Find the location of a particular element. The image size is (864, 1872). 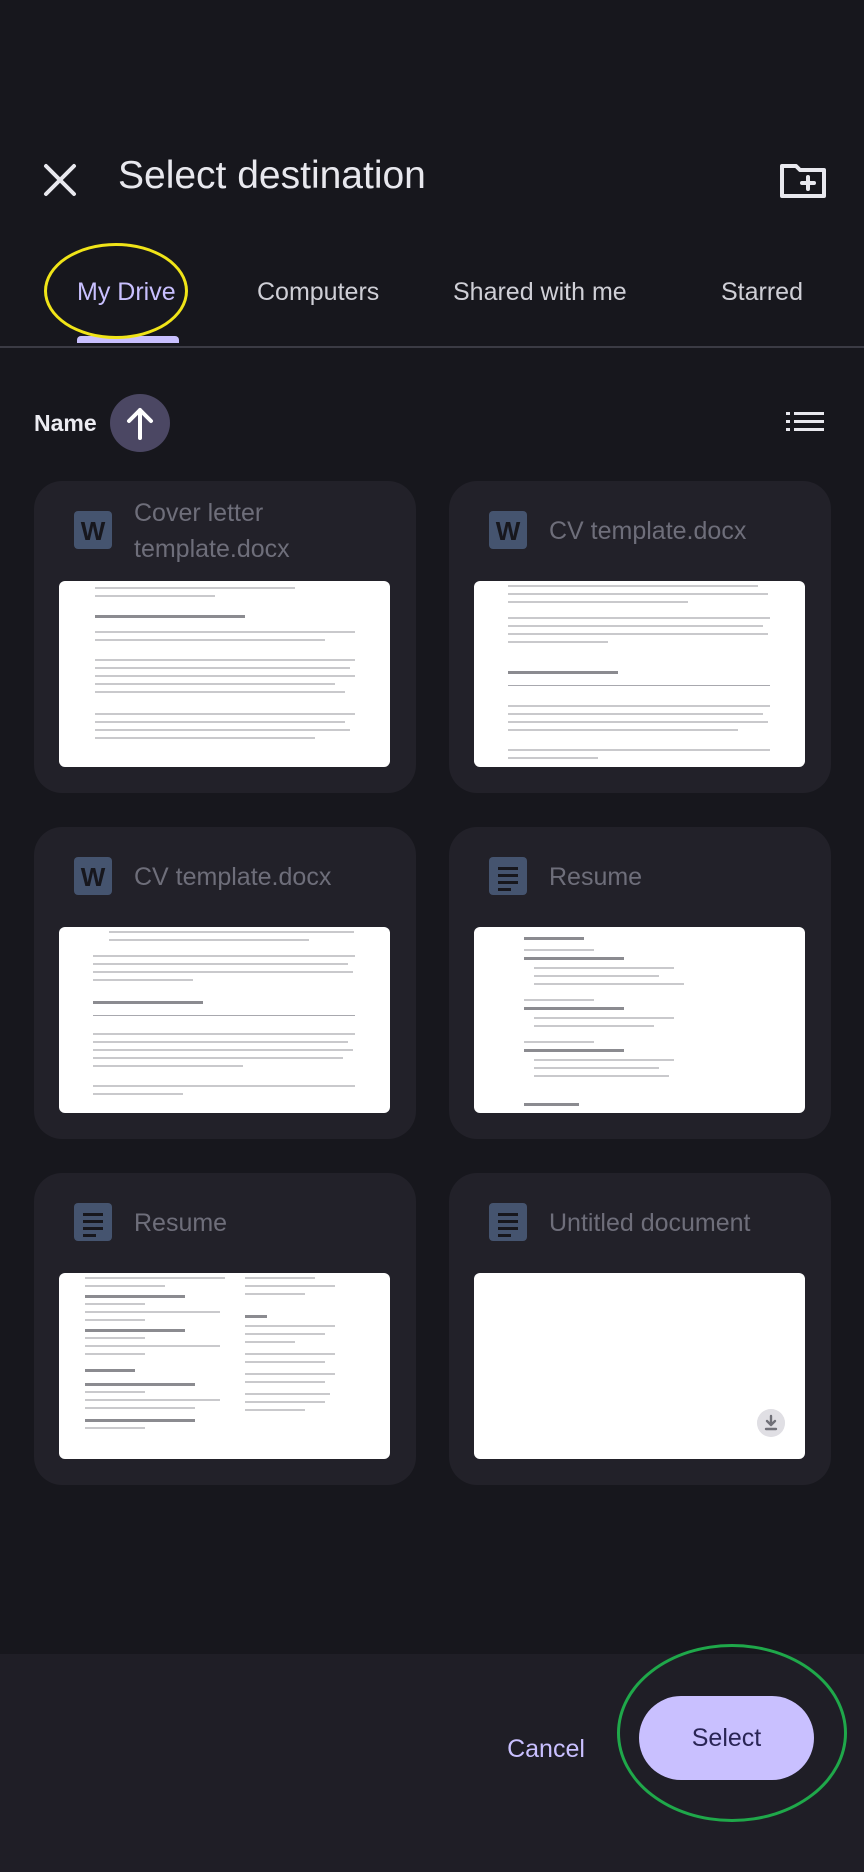

list-view-button is located at coordinates (805, 422).